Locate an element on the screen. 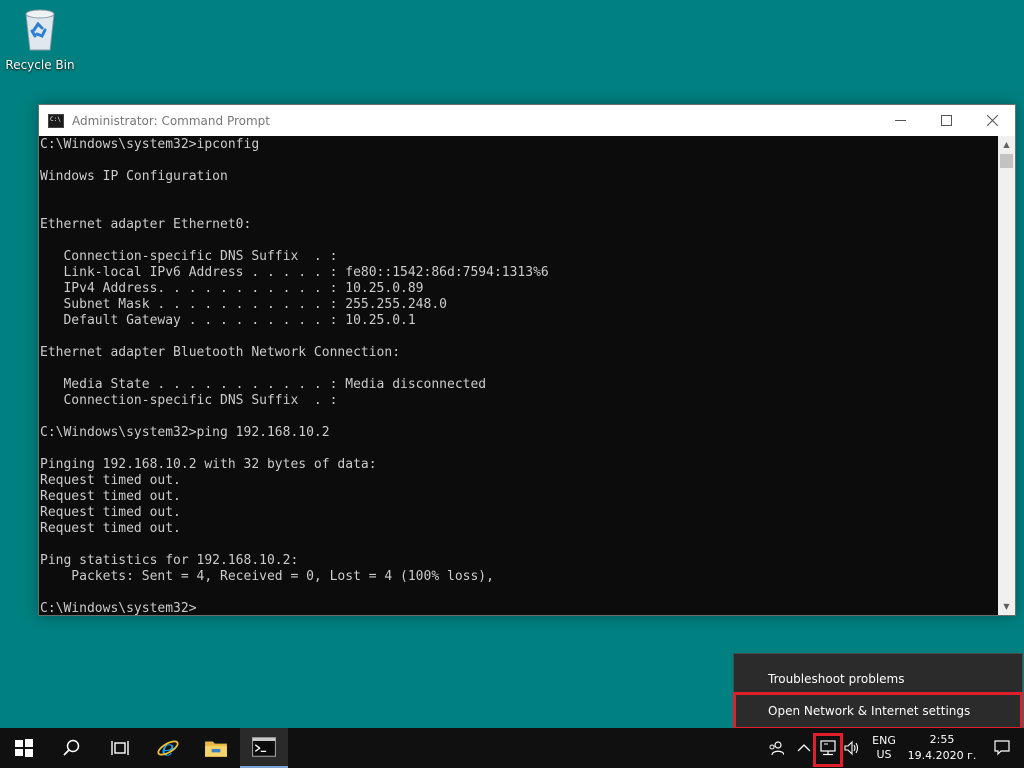 The image size is (1024, 768). internet-explorer-button: e is located at coordinates (168, 748).